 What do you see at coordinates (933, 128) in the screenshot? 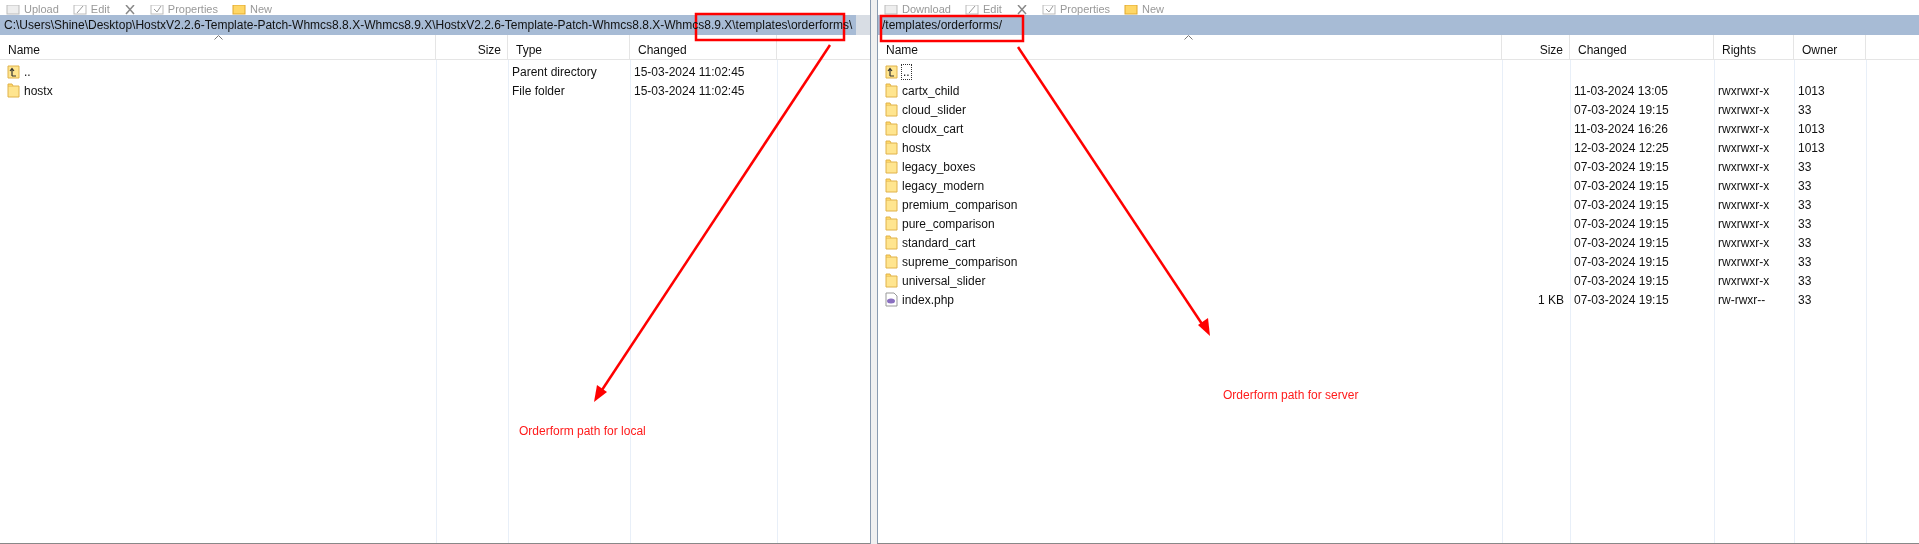
I see `file-name: cloudx_cart` at bounding box center [933, 128].